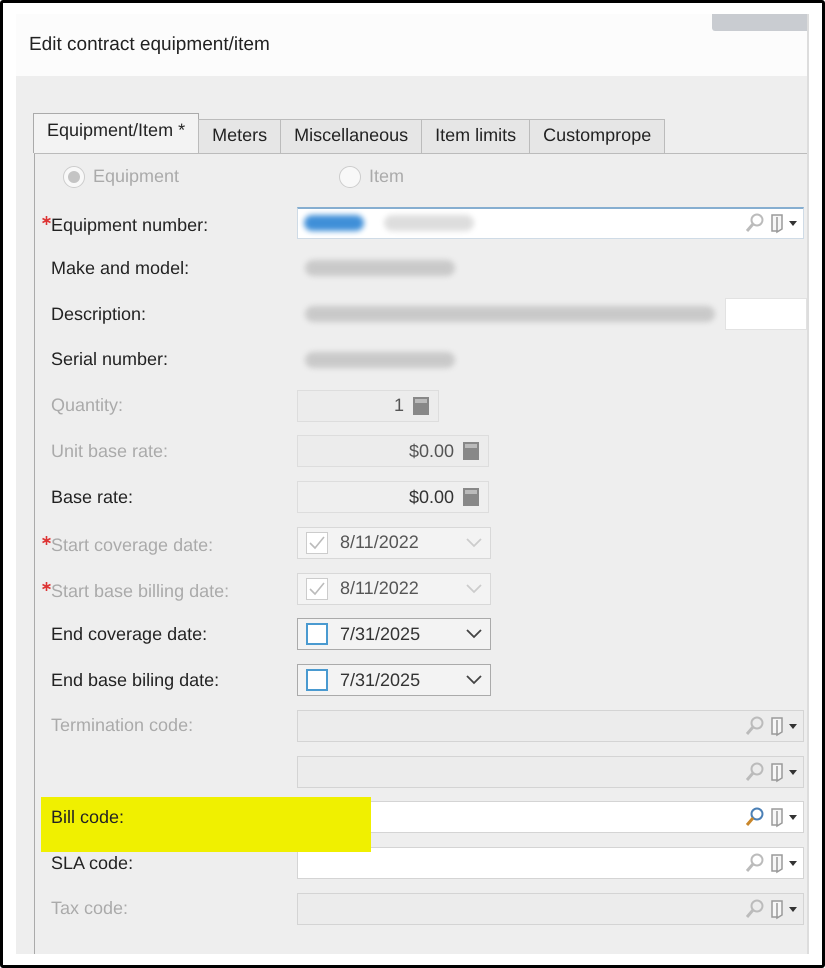 Image resolution: width=825 pixels, height=968 pixels. I want to click on field-label: Make and model:, so click(120, 268).